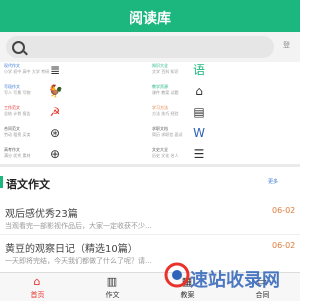  What do you see at coordinates (160, 107) in the screenshot?
I see `category-title: 学习方法` at bounding box center [160, 107].